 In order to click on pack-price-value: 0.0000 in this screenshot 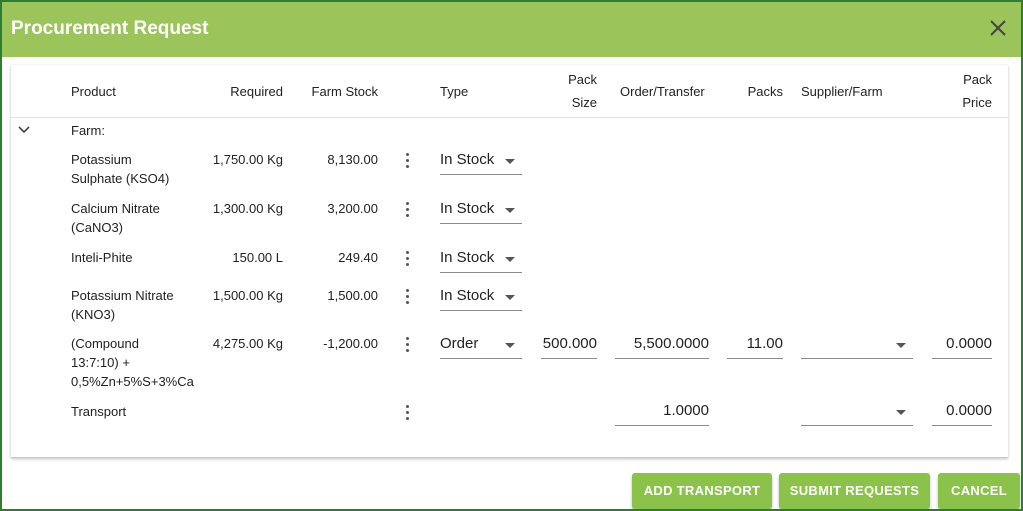, I will do `click(969, 343)`.